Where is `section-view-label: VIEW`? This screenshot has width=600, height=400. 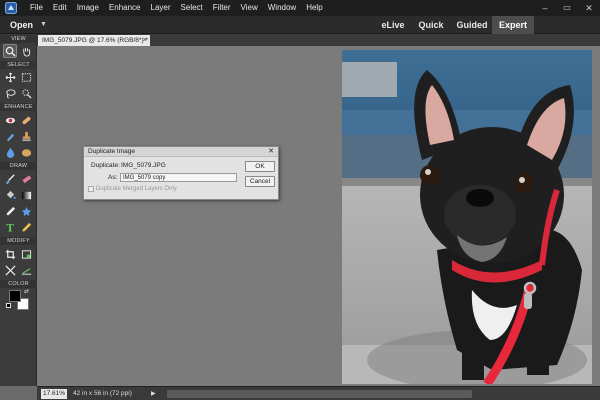 section-view-label: VIEW is located at coordinates (18, 39).